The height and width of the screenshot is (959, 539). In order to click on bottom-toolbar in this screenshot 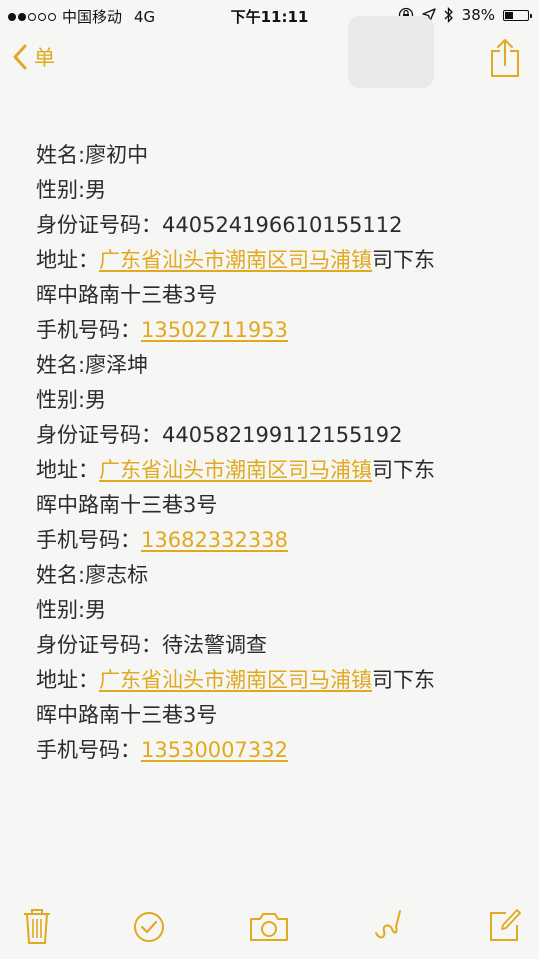, I will do `click(269, 929)`.